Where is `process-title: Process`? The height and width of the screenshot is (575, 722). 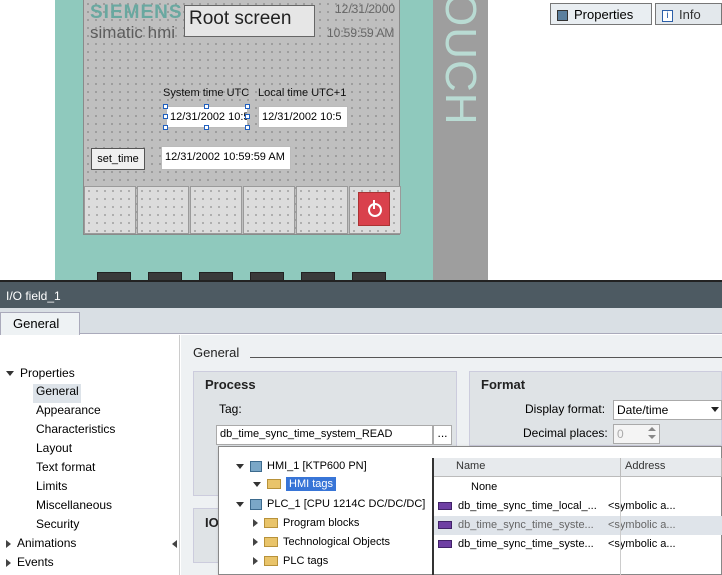 process-title: Process is located at coordinates (230, 384).